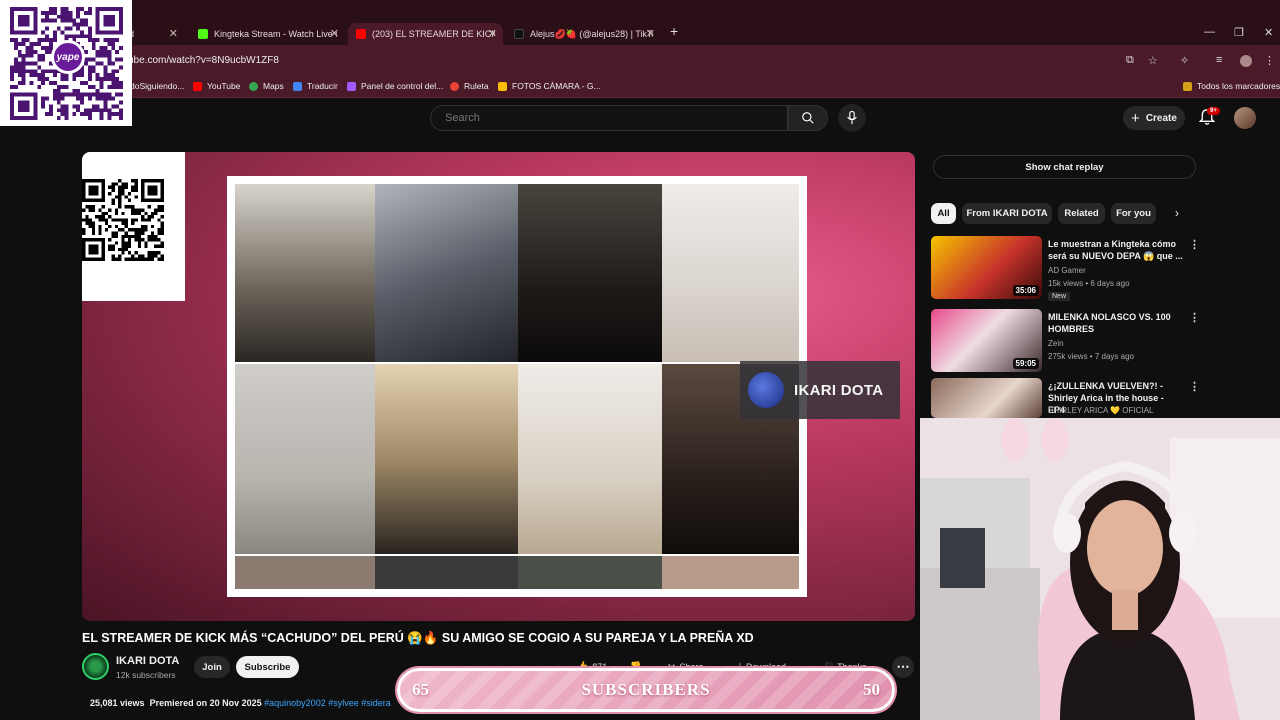 The height and width of the screenshot is (720, 1280). I want to click on chip-for-you: For you, so click(1133, 213).